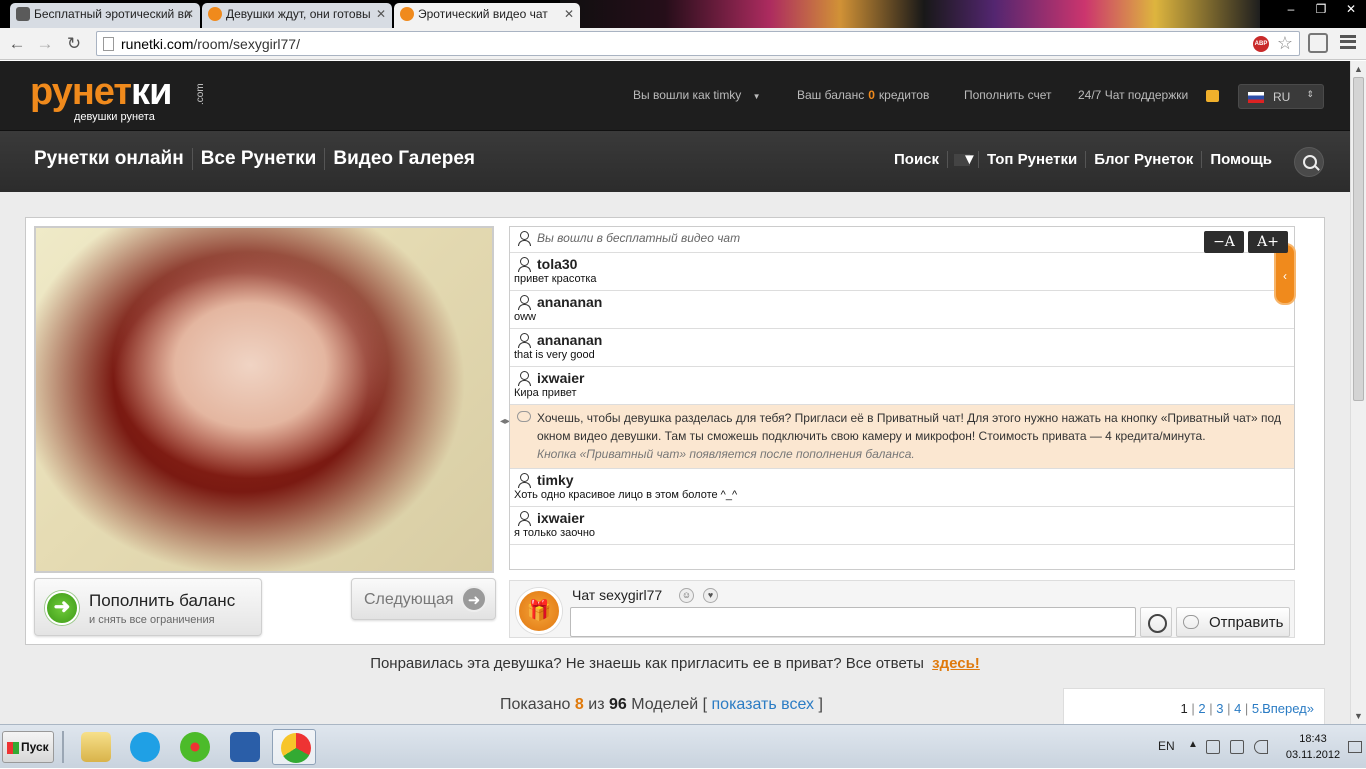 This screenshot has width=1366, height=769. I want to click on logo-tagline: девушки рунета, so click(114, 117).